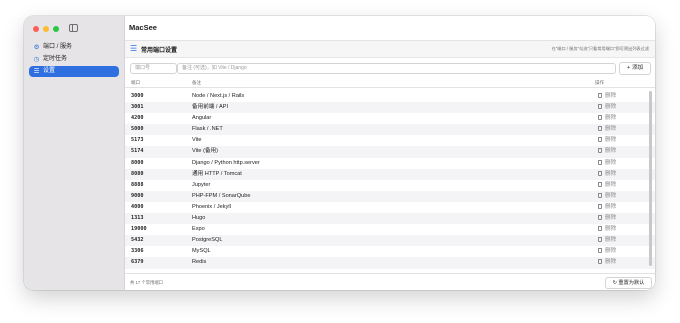 The height and width of the screenshot is (323, 680). Describe the element at coordinates (396, 68) in the screenshot. I see `note-input: 备注 (可选)，如 Vite / Django` at that location.